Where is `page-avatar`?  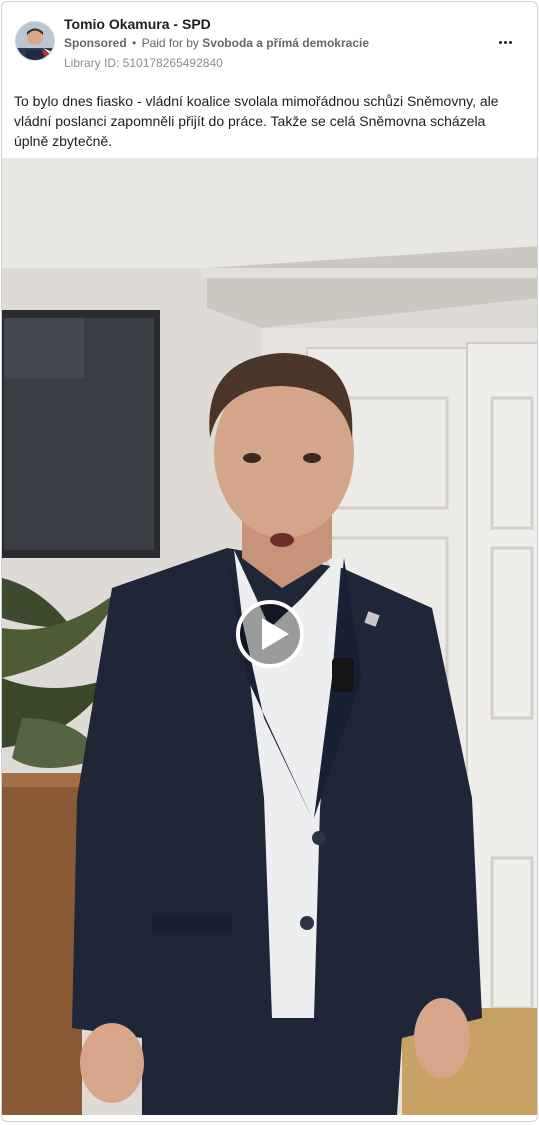 page-avatar is located at coordinates (35, 41).